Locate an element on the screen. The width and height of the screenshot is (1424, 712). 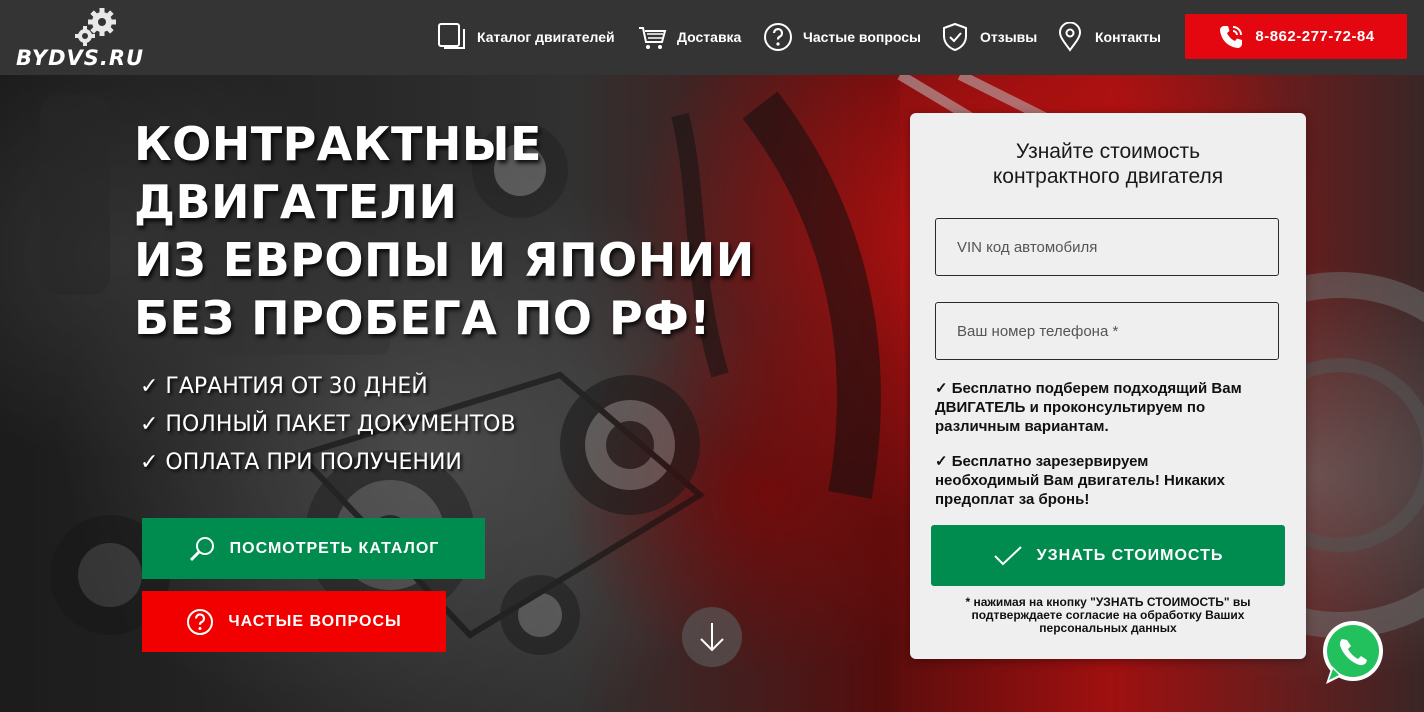
scroll-down-button is located at coordinates (712, 637).